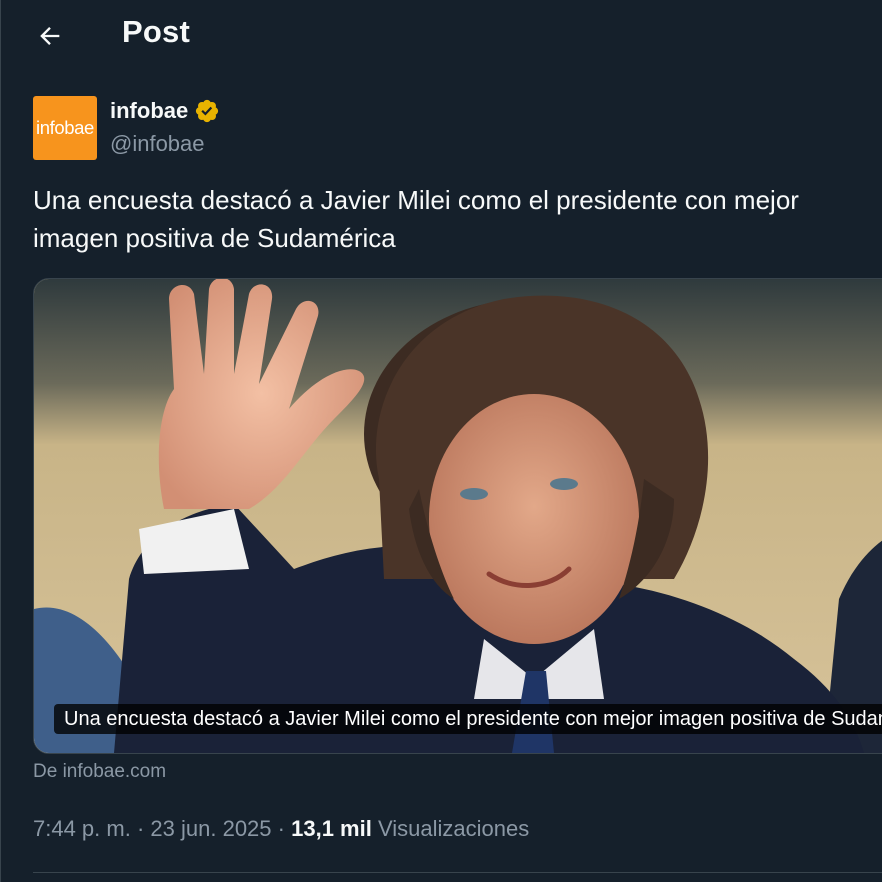 This screenshot has height=882, width=882. I want to click on link-source: De infobae.com, so click(99, 772).